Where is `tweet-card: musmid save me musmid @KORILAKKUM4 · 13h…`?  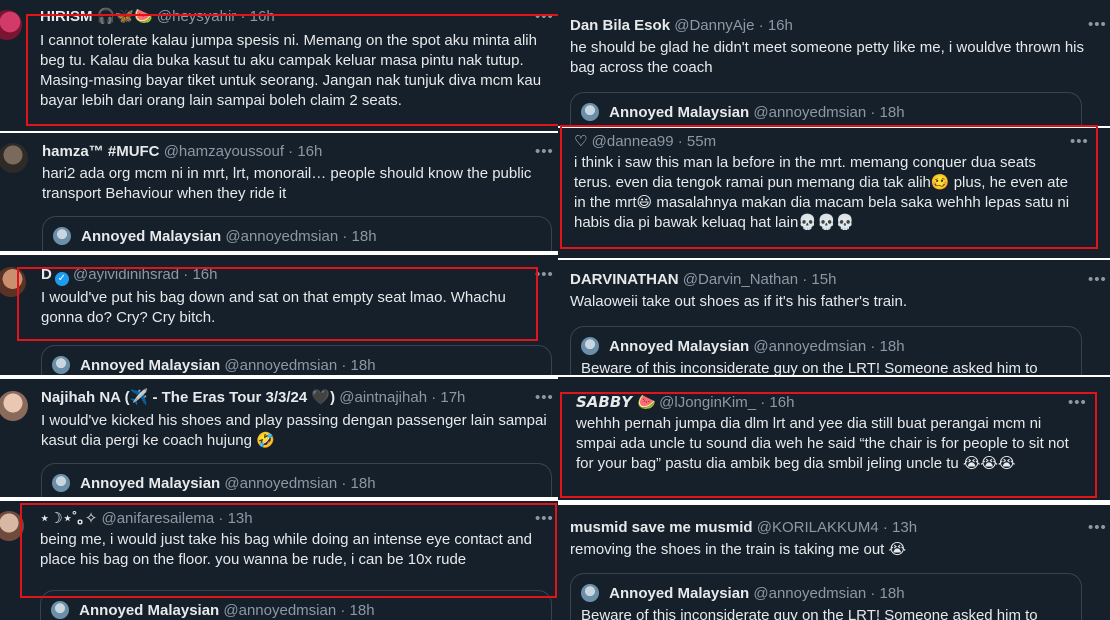
tweet-card: musmid save me musmid @KORILAKKUM4 · 13h… is located at coordinates (834, 562).